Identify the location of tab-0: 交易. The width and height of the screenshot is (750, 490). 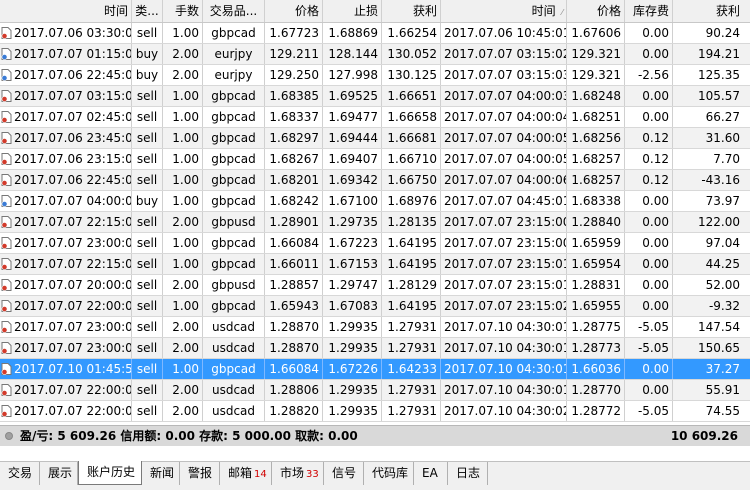
(20, 473).